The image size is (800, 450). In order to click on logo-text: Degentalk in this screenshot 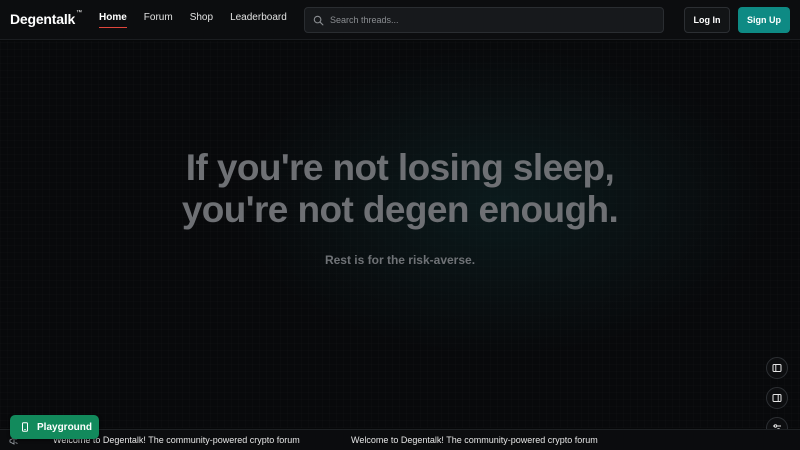, I will do `click(43, 19)`.